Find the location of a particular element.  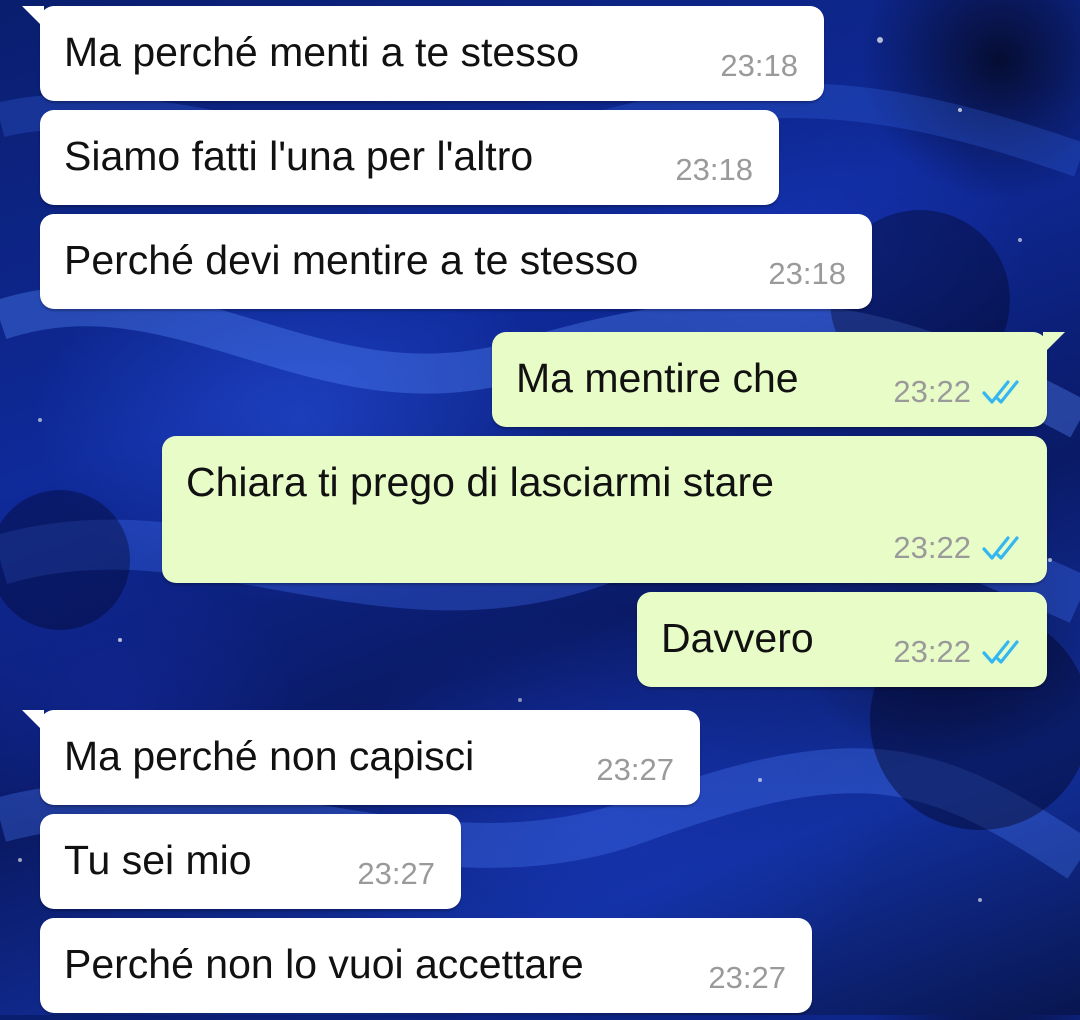

message-bubble-incoming: Ma perché menti a te stesso 23:18 is located at coordinates (423, 53).